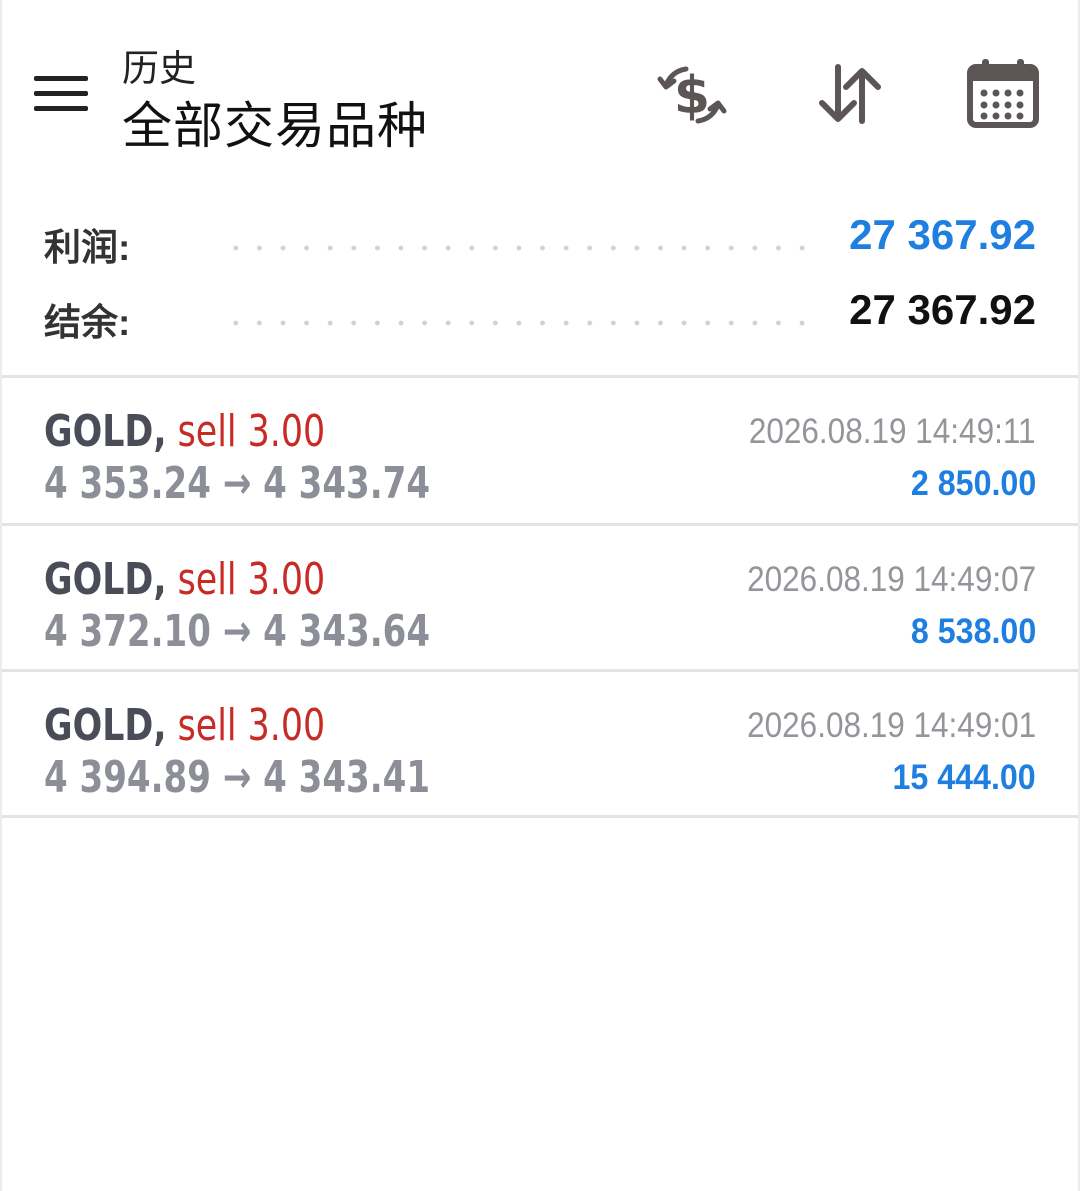 The width and height of the screenshot is (1080, 1191). Describe the element at coordinates (87, 247) in the screenshot. I see `profit-label: 利润:` at that location.